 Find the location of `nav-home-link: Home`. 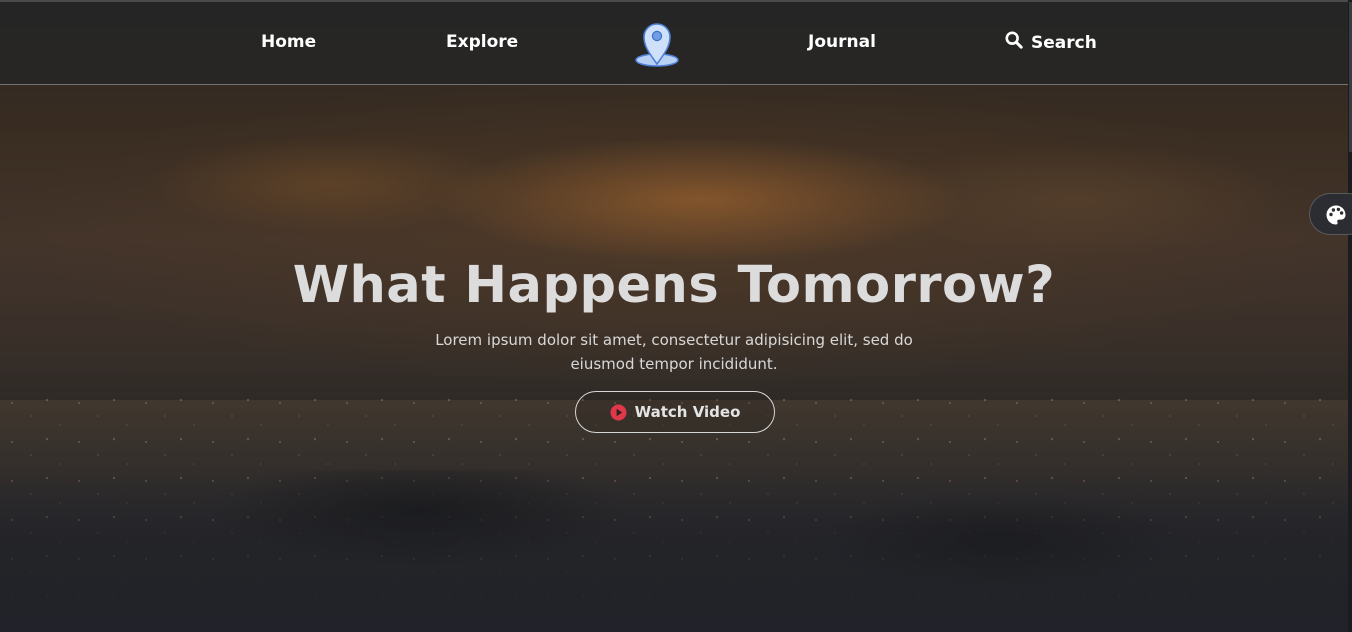

nav-home-link: Home is located at coordinates (288, 42).